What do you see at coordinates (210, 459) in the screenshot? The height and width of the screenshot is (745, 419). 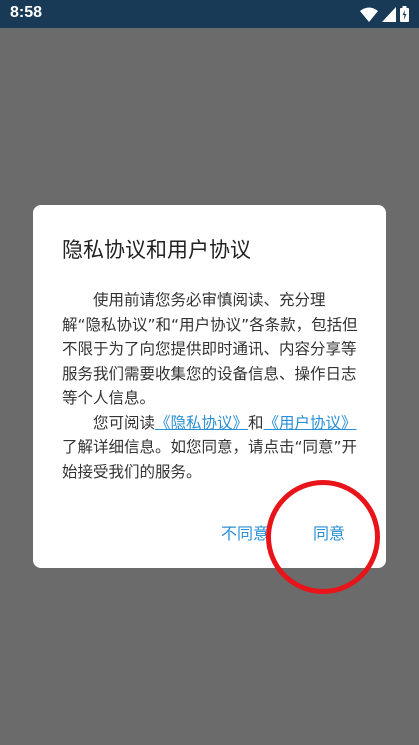 I see `agree-instruction-text: 了解详细信息。如您同意，请点击“同意”开始接受我们的服务。` at bounding box center [210, 459].